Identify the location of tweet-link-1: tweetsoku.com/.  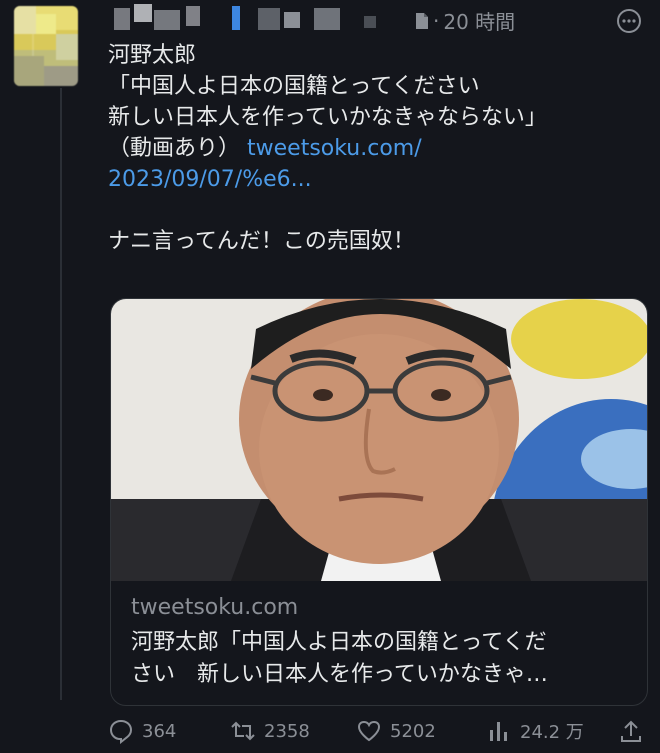
(334, 148).